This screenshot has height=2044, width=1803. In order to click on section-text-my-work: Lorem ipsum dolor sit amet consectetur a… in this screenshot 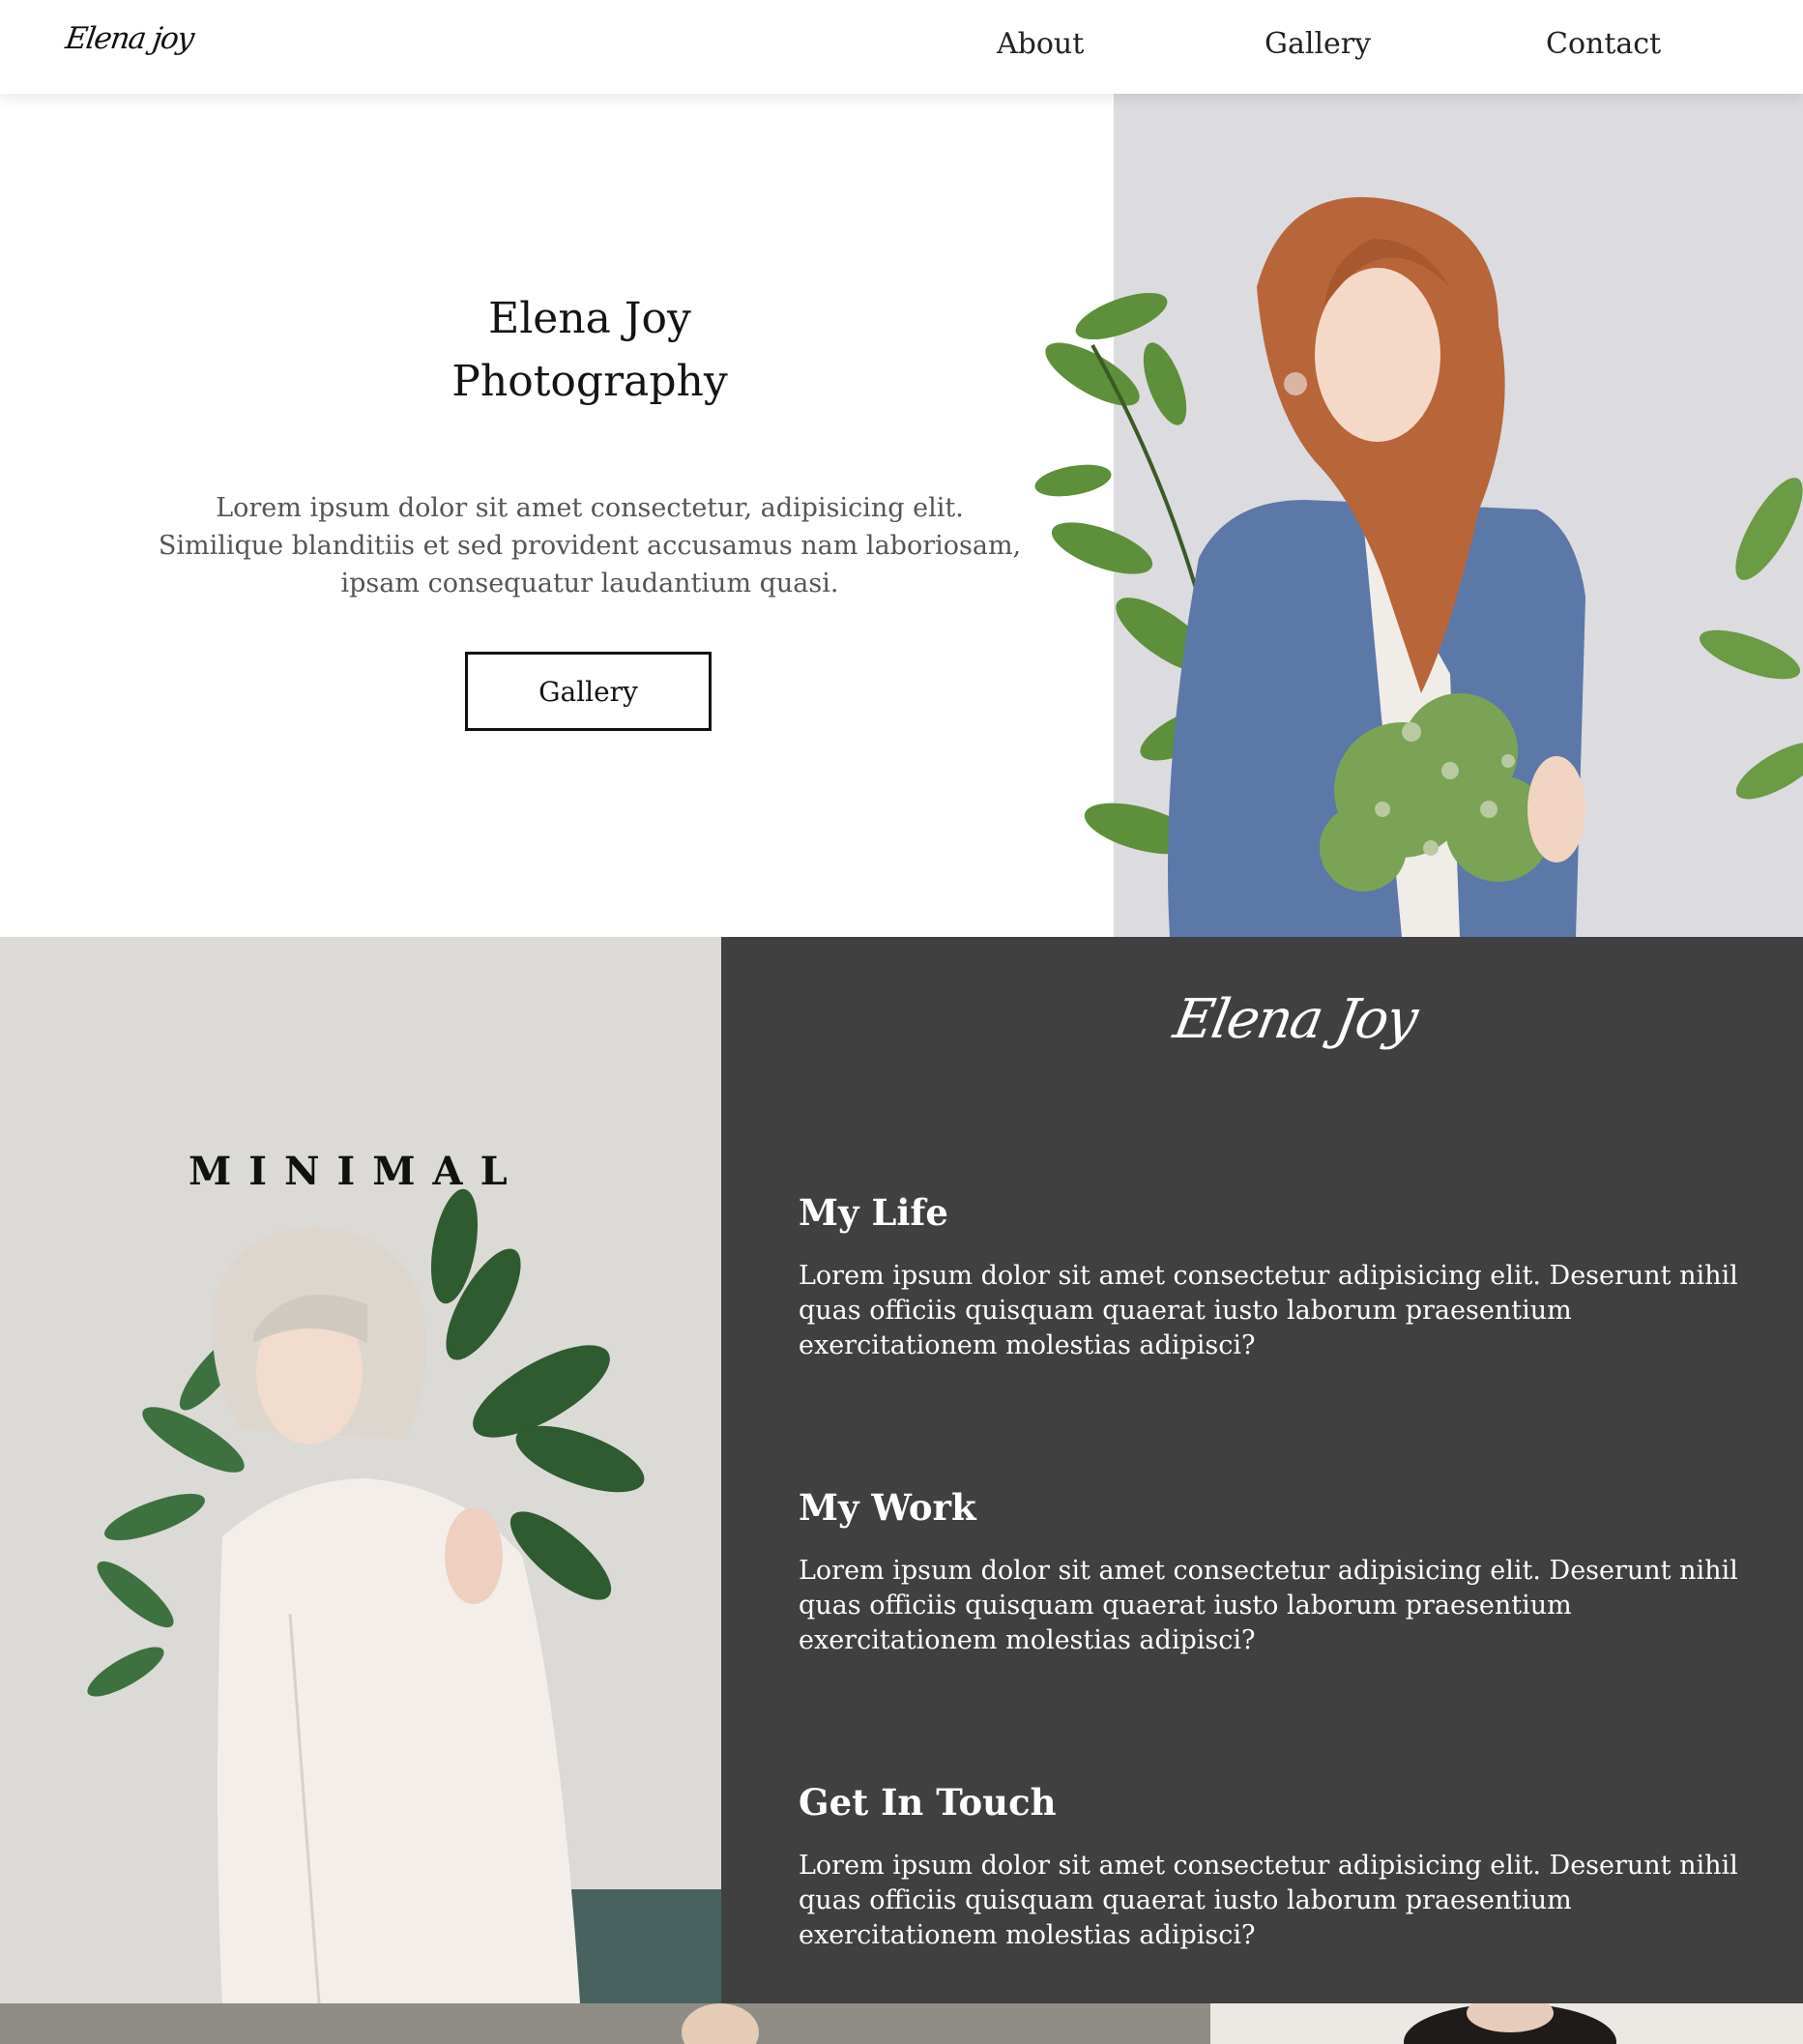, I will do `click(1268, 1605)`.